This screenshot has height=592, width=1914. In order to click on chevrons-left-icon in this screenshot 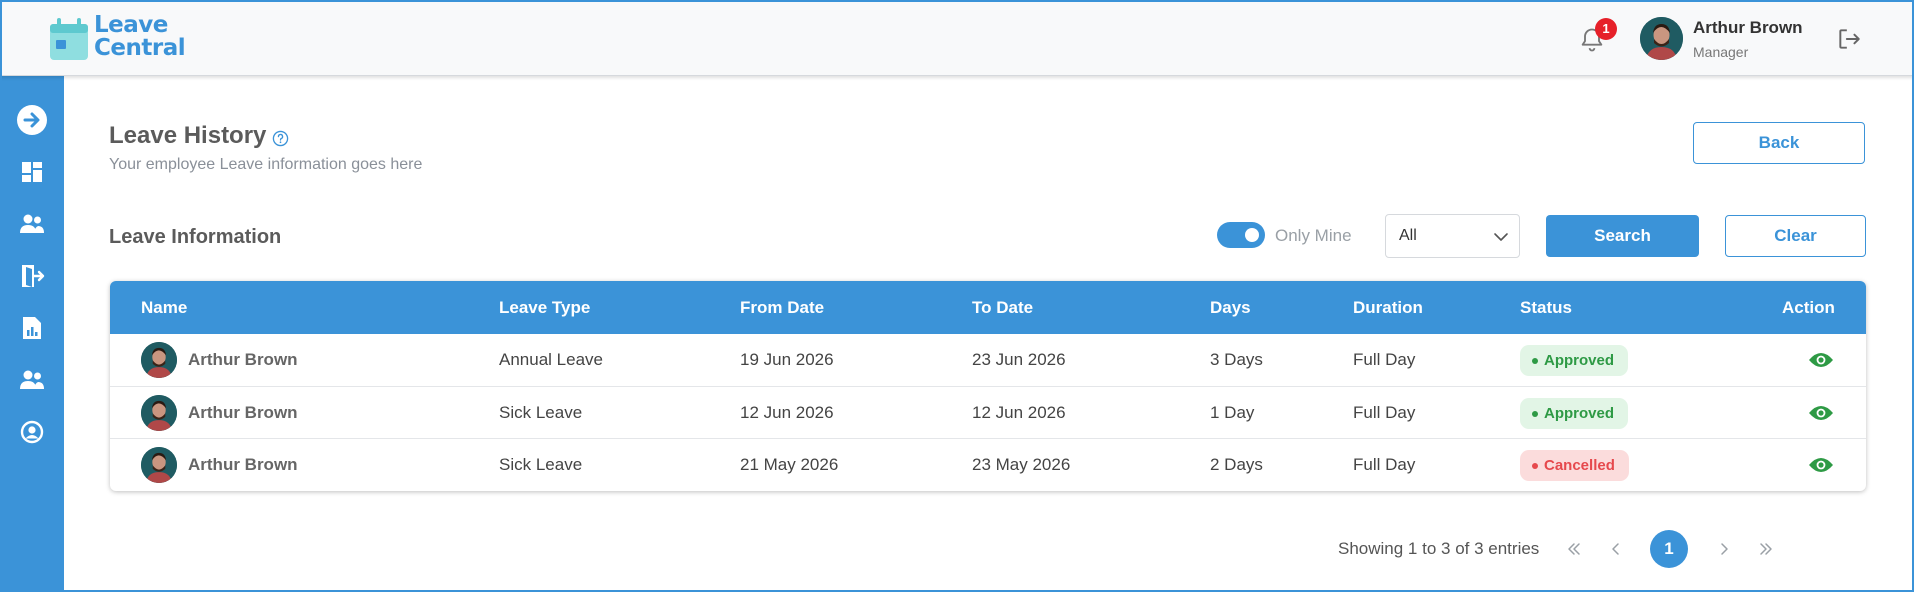, I will do `click(1574, 549)`.